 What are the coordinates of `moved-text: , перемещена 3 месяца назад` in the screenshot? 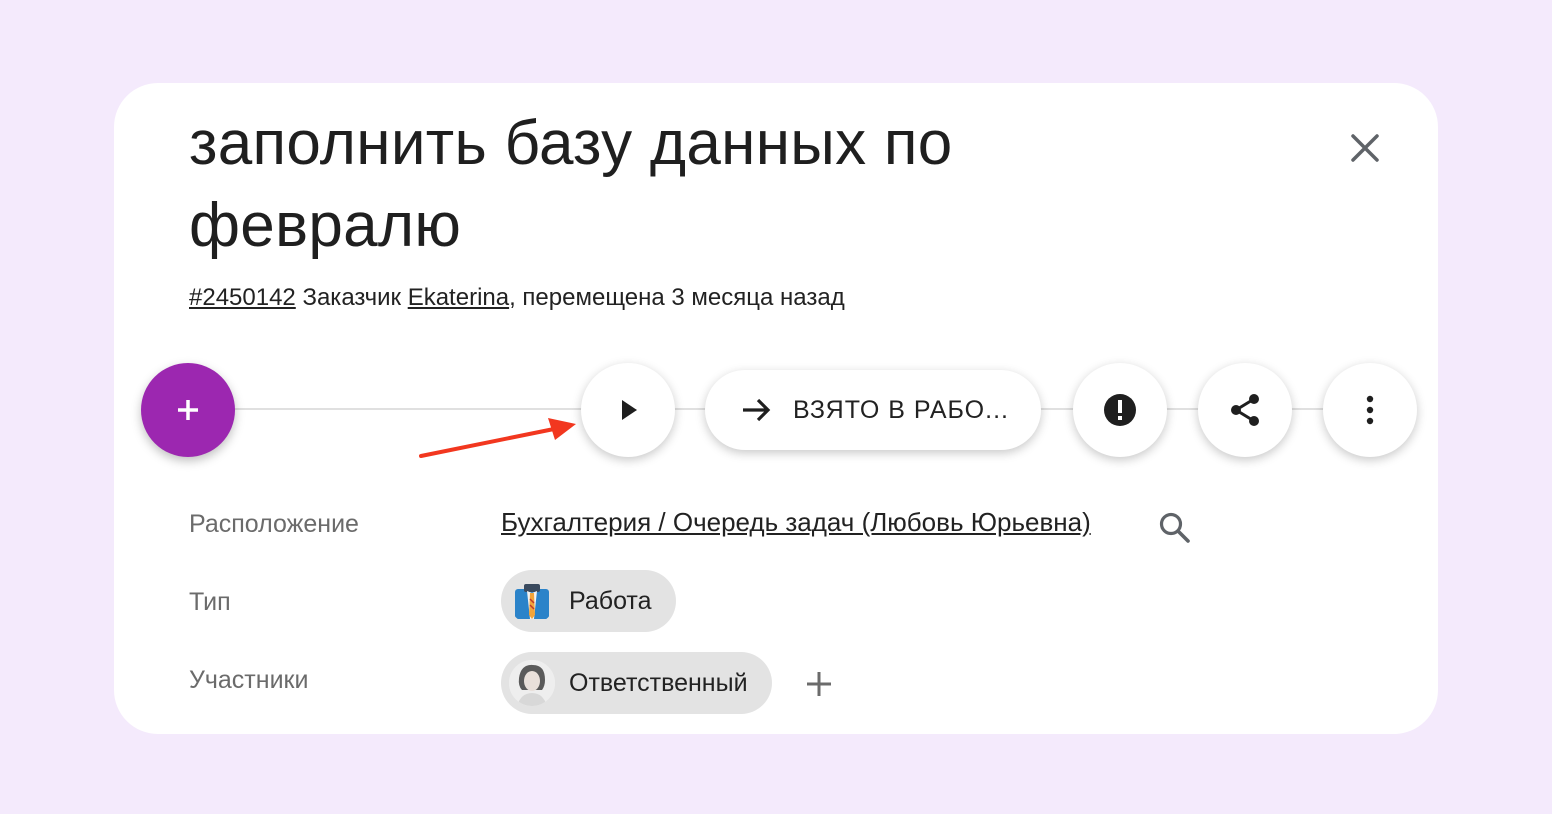 It's located at (677, 297).